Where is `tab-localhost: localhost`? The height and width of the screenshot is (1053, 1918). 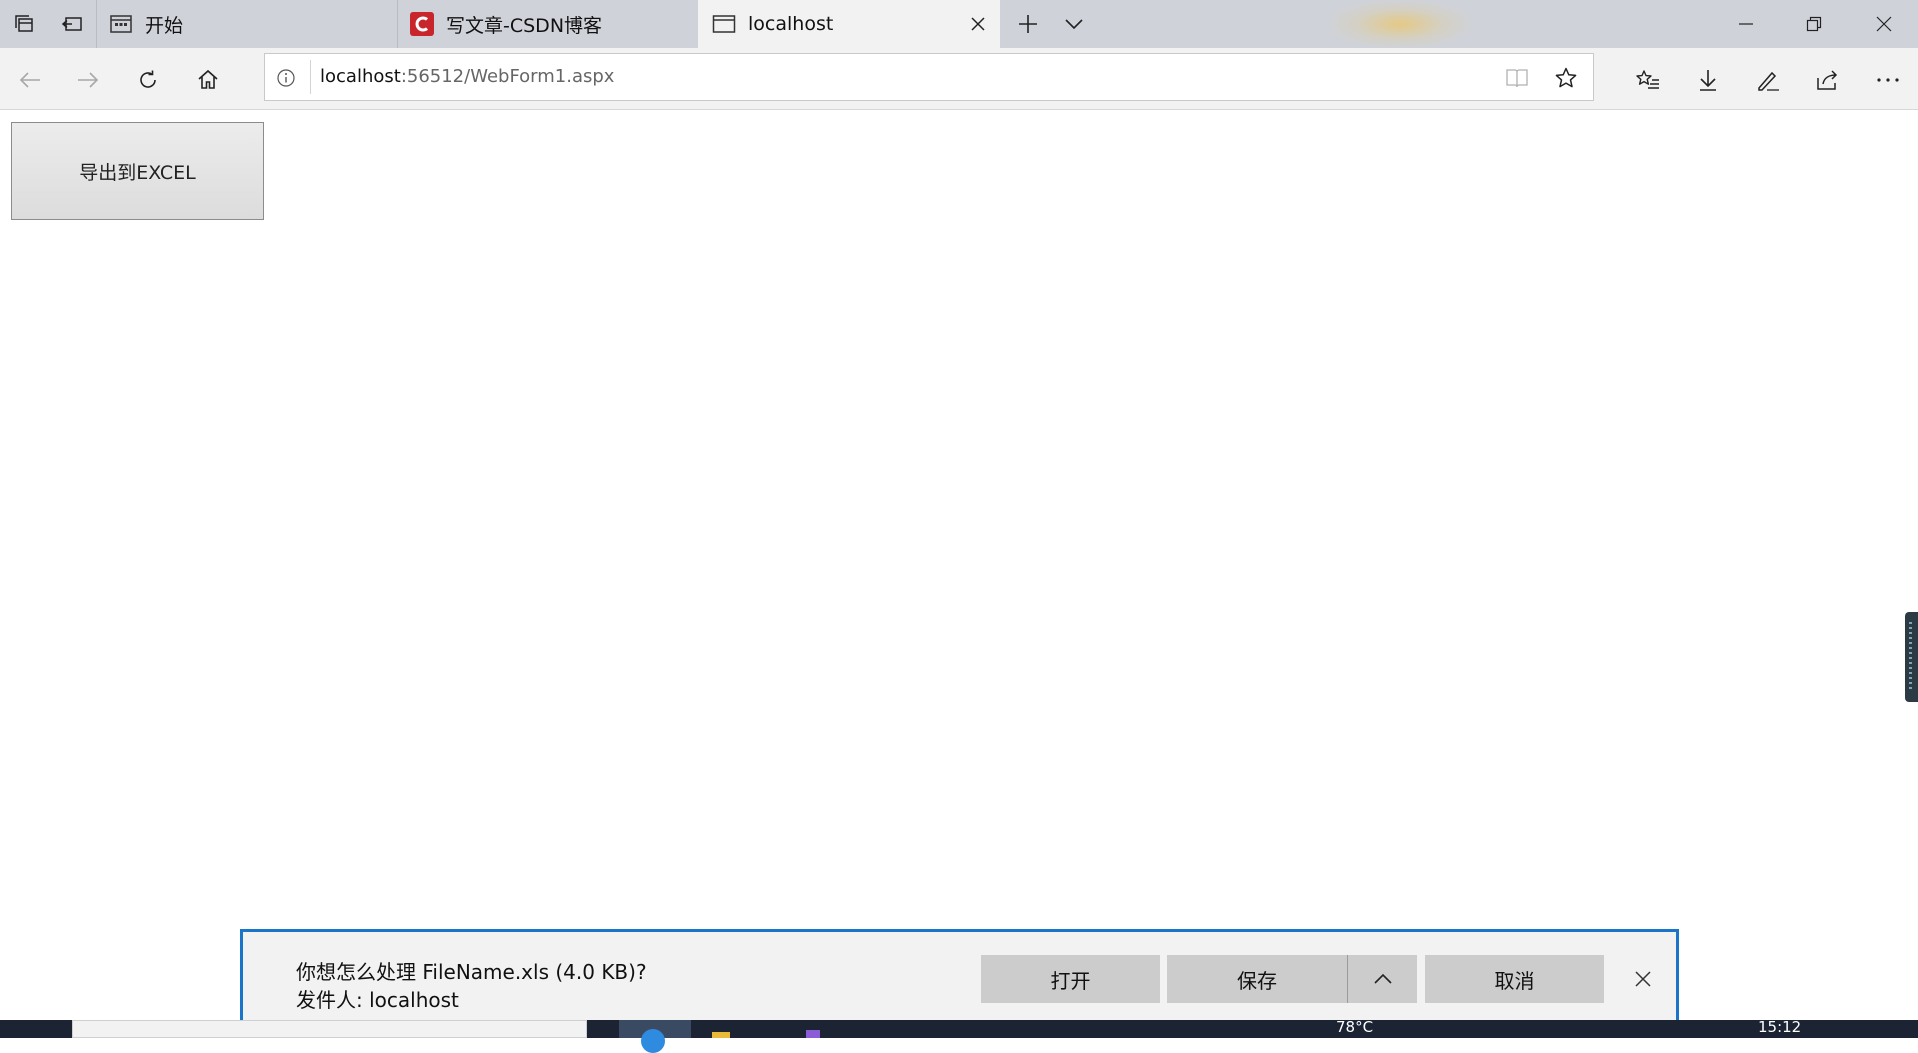
tab-localhost: localhost is located at coordinates (849, 24).